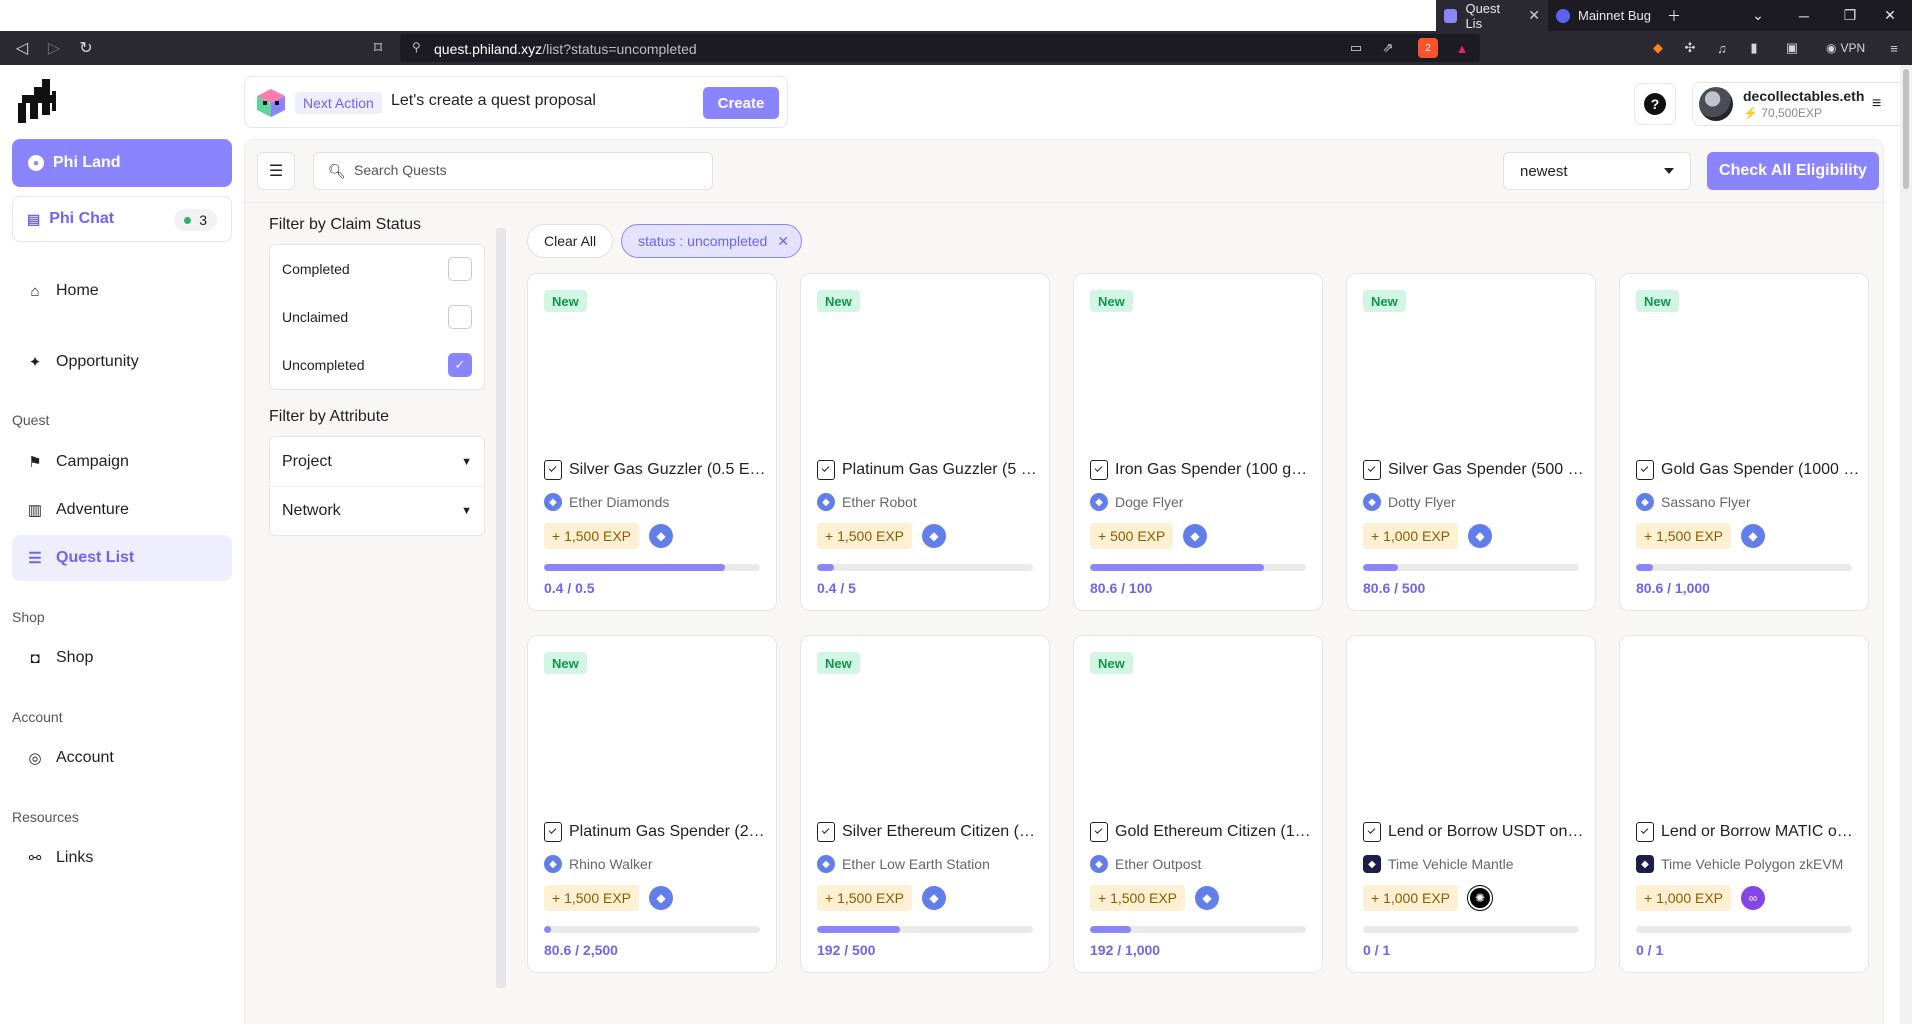 The width and height of the screenshot is (1912, 1024). I want to click on user-name: decollectables.eth, so click(1804, 96).